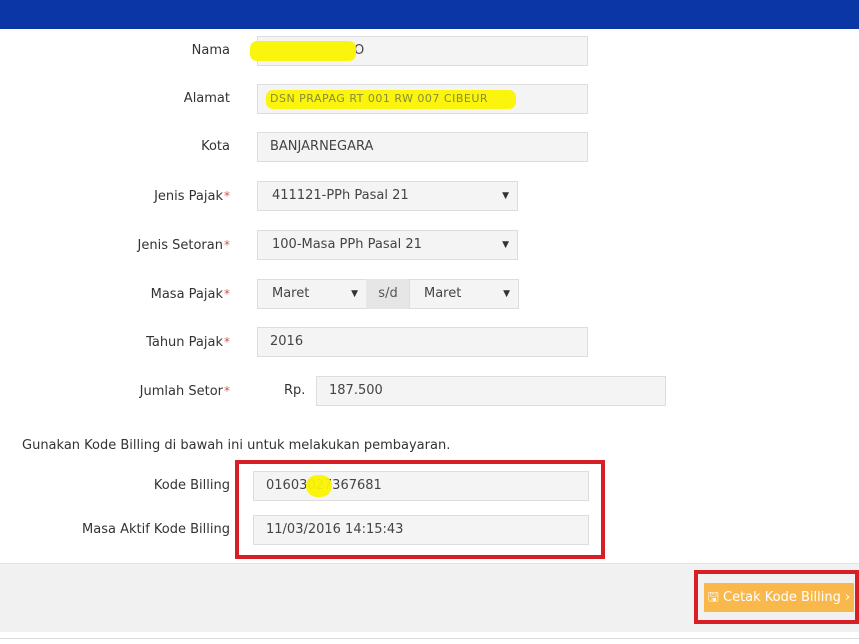 The image size is (859, 644). I want to click on masa-pajak-from-select: Maret ▼, so click(312, 294).